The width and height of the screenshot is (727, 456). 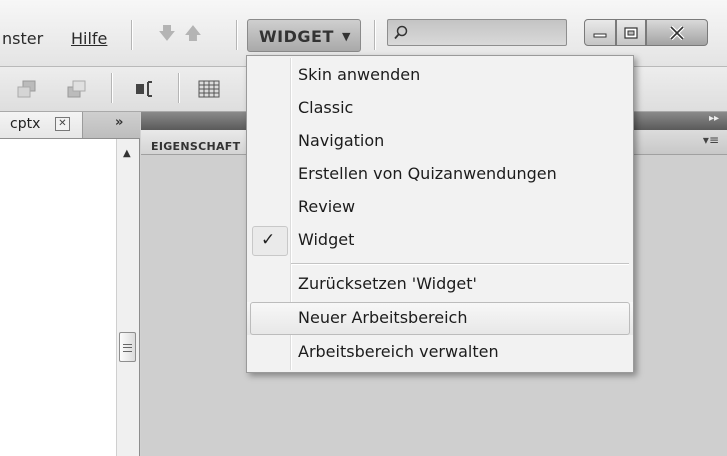 What do you see at coordinates (387, 283) in the screenshot?
I see `menu-item-label: Zurücksetzen 'Widget'` at bounding box center [387, 283].